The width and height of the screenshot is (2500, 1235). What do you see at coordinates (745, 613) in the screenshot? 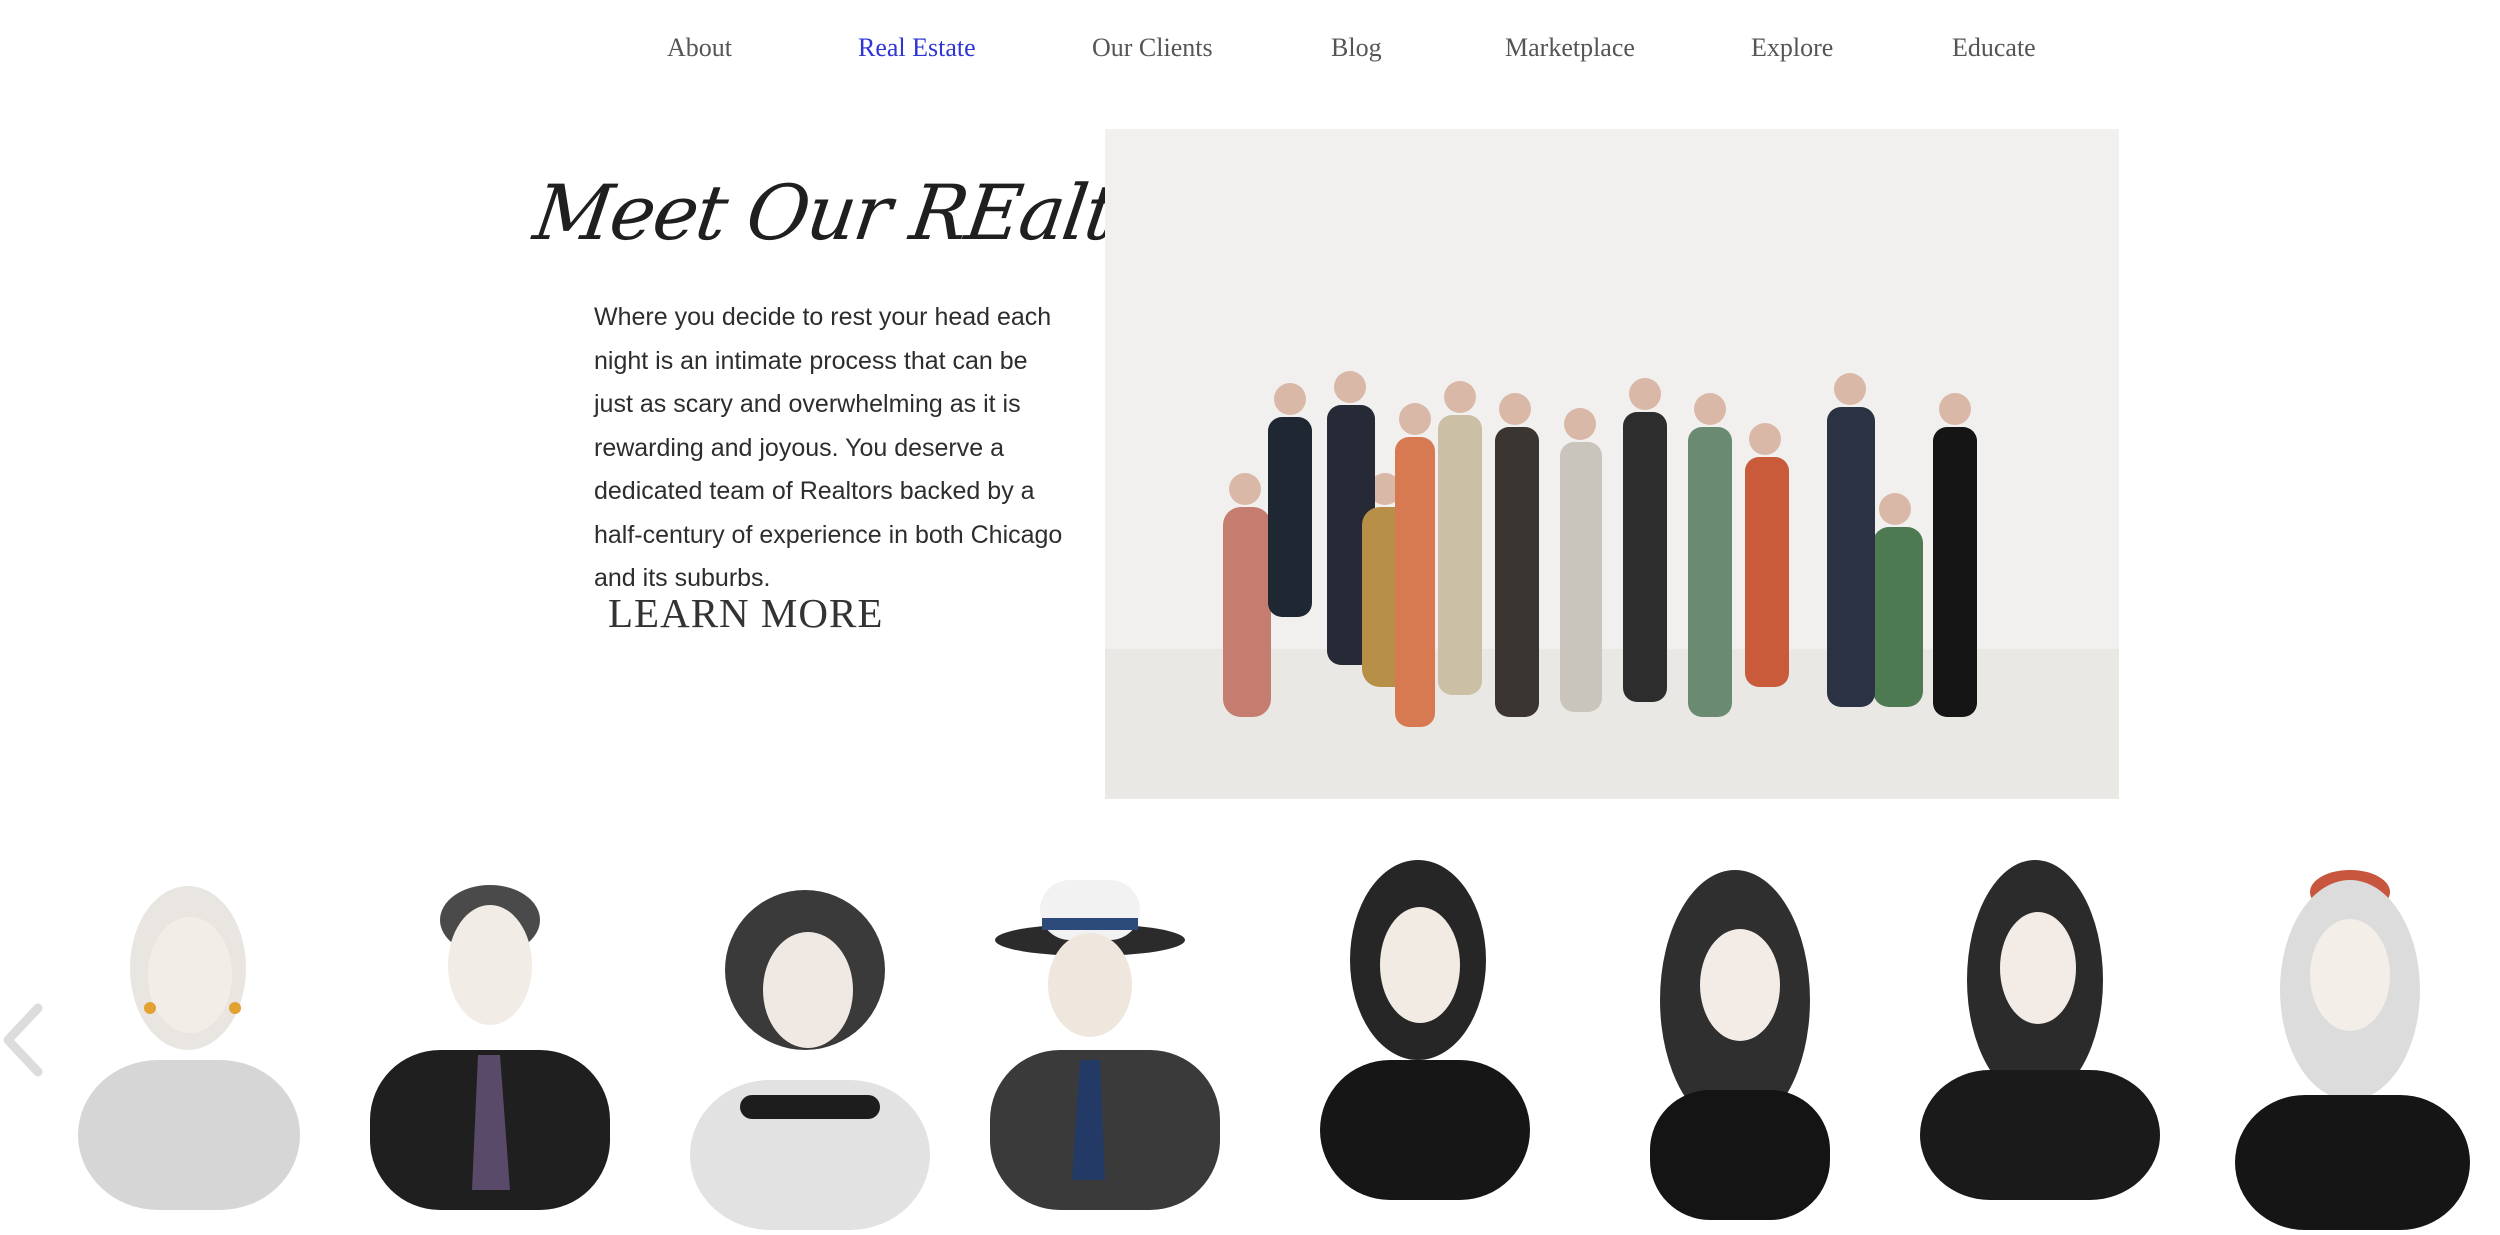
I see `learn-more-button: LEARN MORE` at bounding box center [745, 613].